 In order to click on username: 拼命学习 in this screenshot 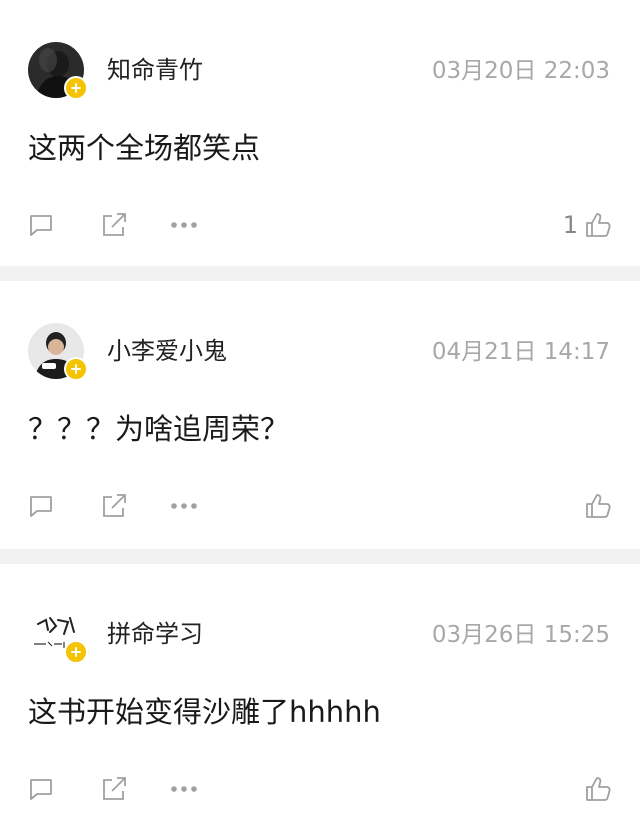, I will do `click(155, 634)`.